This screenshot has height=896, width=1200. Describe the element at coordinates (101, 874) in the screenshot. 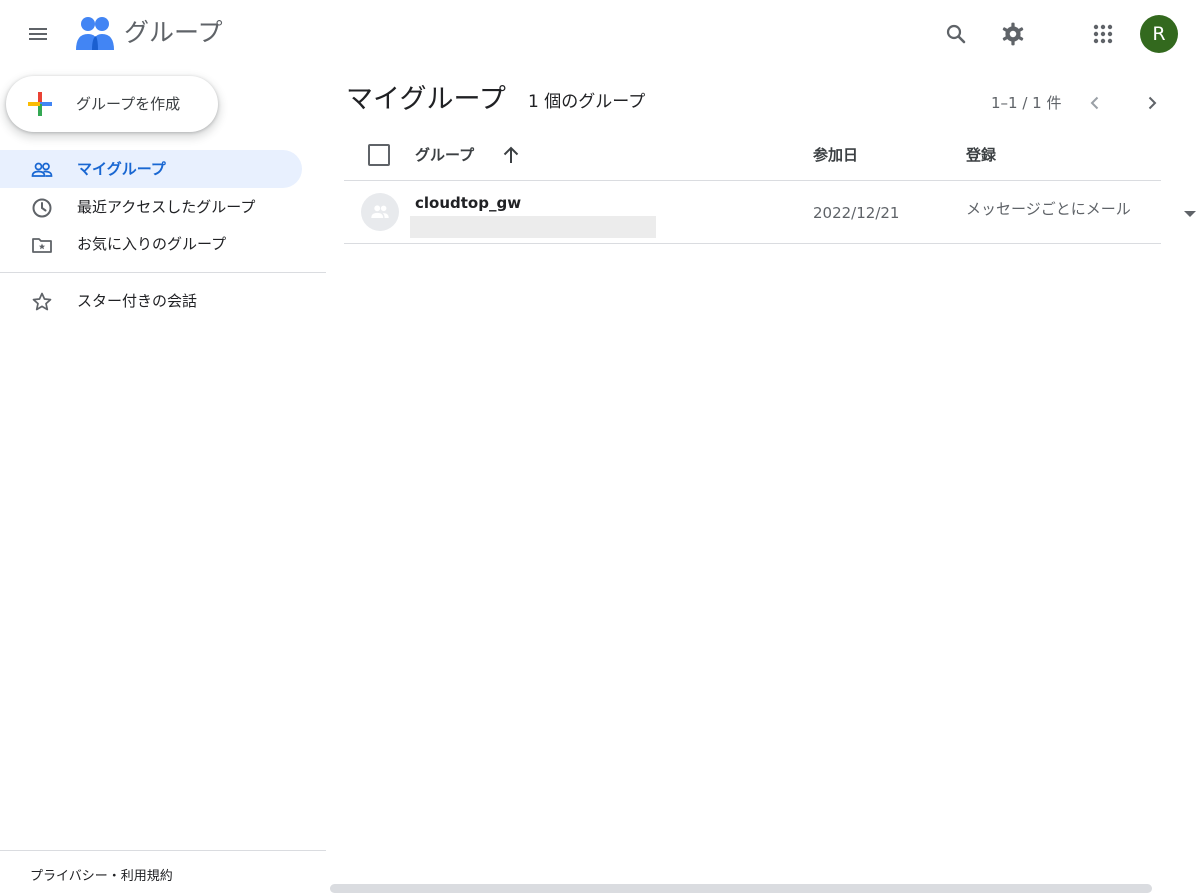

I see `privacy-terms-link: プライバシー・利用規約` at that location.